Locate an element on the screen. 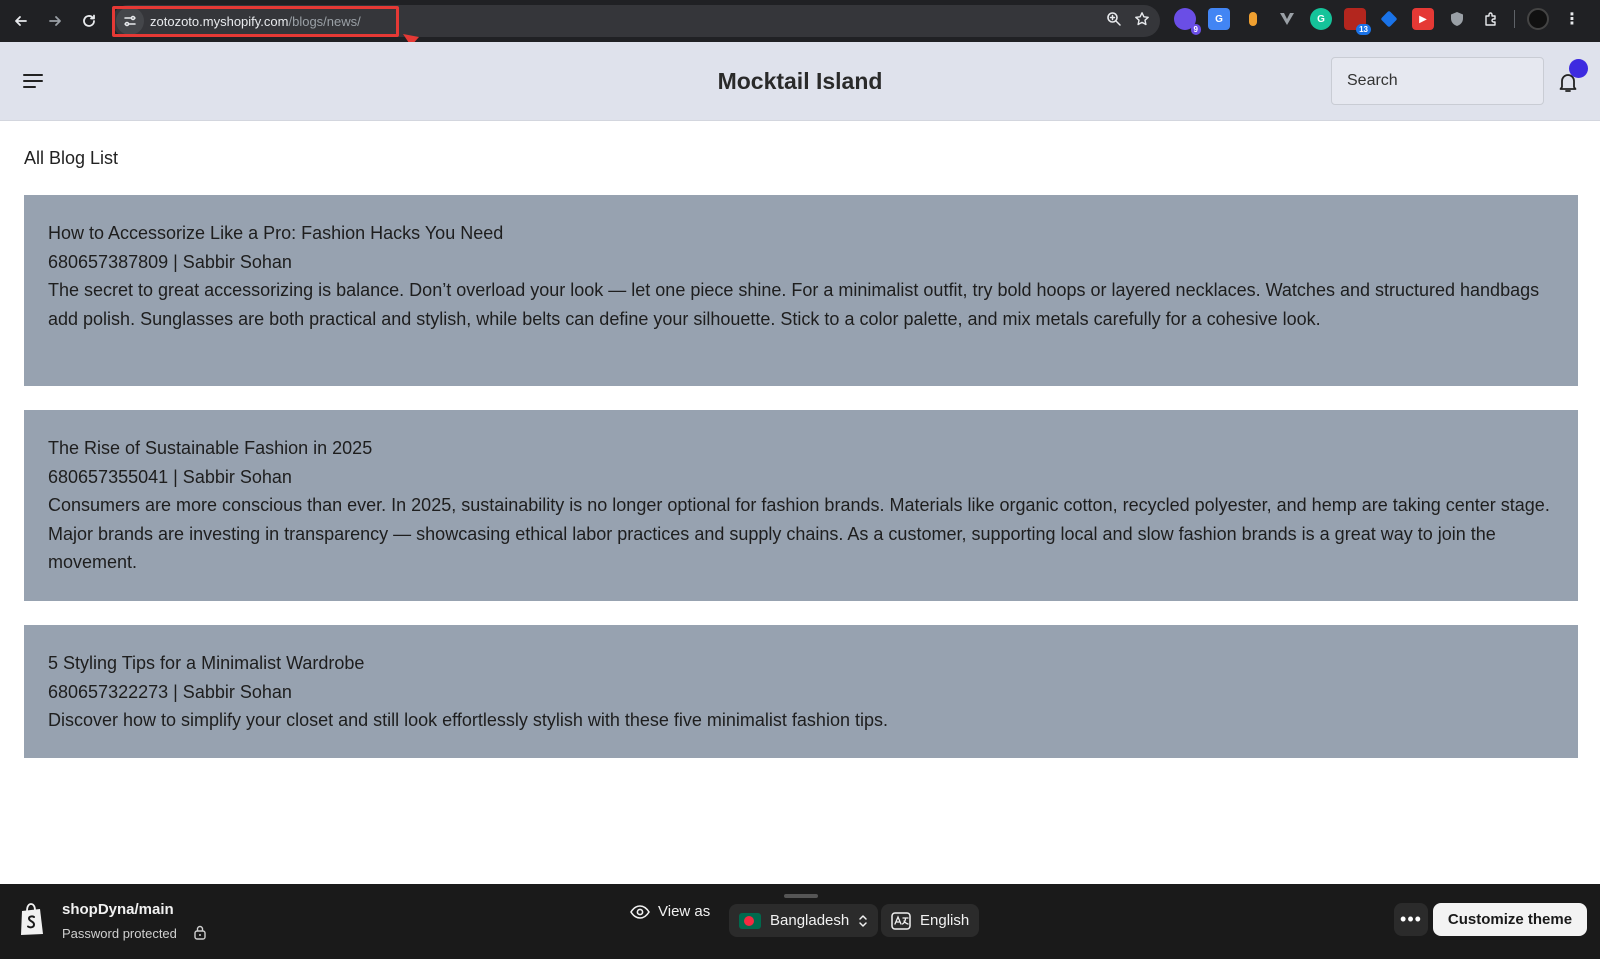 This screenshot has width=1600, height=959. calendar-extension-icon: 13 is located at coordinates (1357, 21).